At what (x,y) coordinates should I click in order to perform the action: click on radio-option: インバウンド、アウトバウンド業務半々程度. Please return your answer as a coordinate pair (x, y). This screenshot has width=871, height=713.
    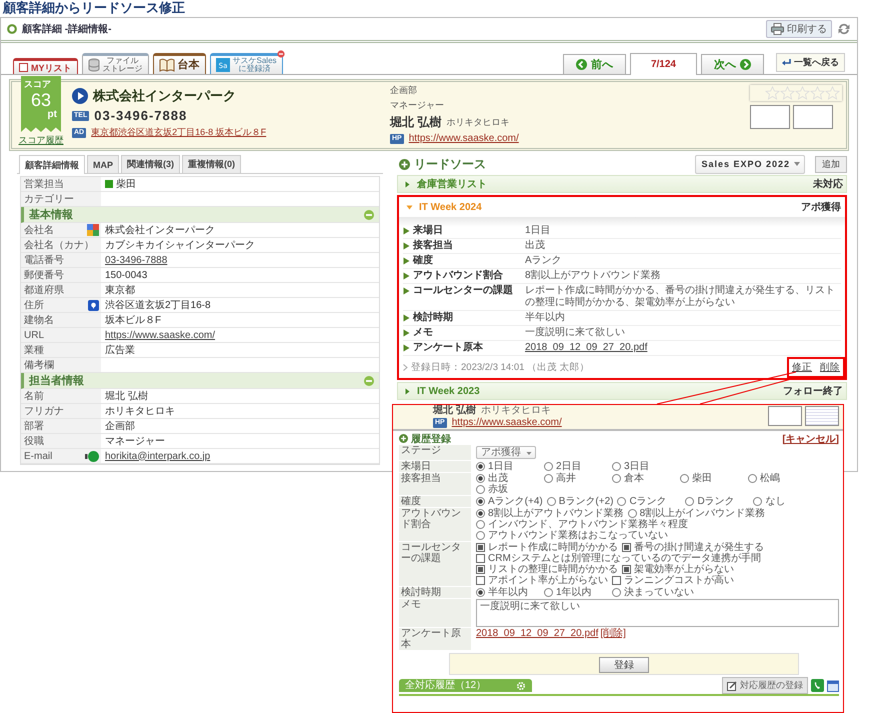
    Looking at the image, I should click on (582, 524).